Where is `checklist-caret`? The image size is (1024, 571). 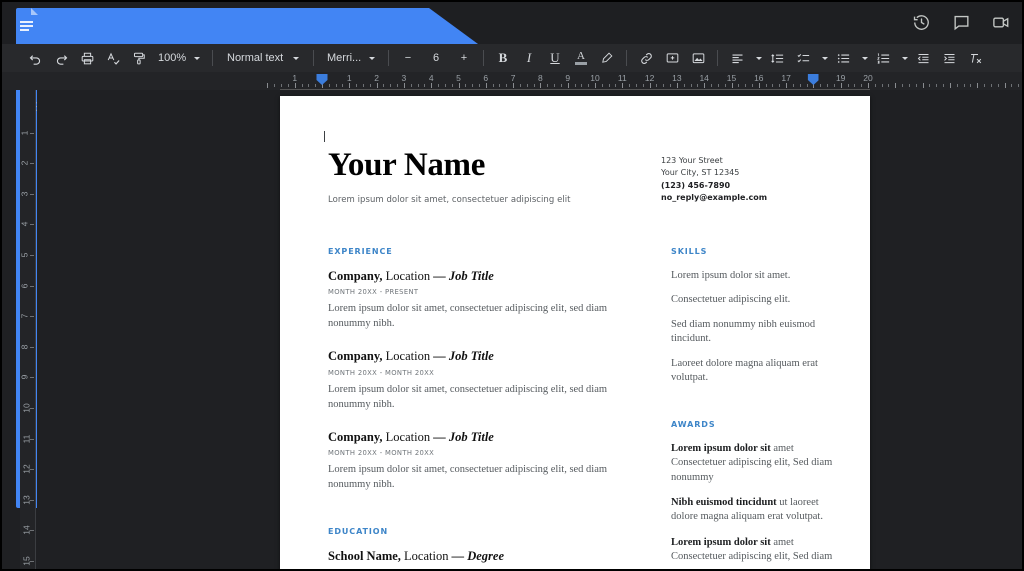 checklist-caret is located at coordinates (823, 58).